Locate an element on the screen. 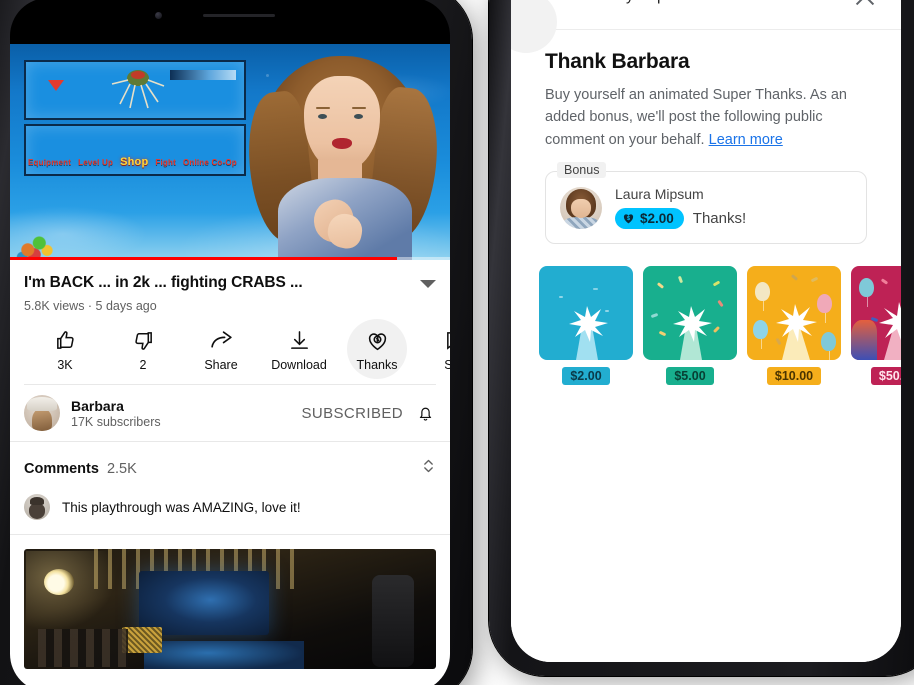 Image resolution: width=914 pixels, height=685 pixels. download-button: Download is located at coordinates (299, 348).